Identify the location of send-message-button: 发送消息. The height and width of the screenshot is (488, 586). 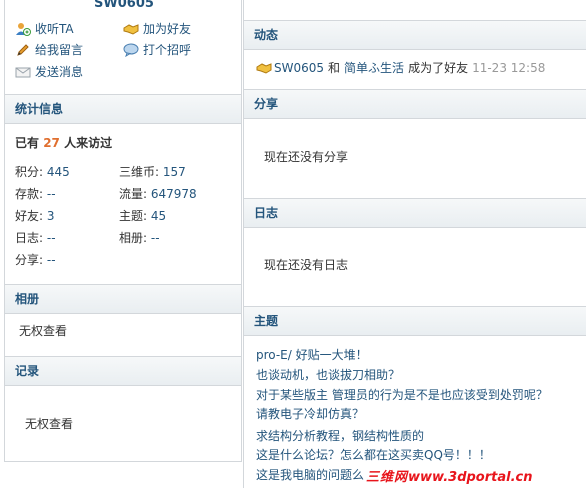
(49, 72).